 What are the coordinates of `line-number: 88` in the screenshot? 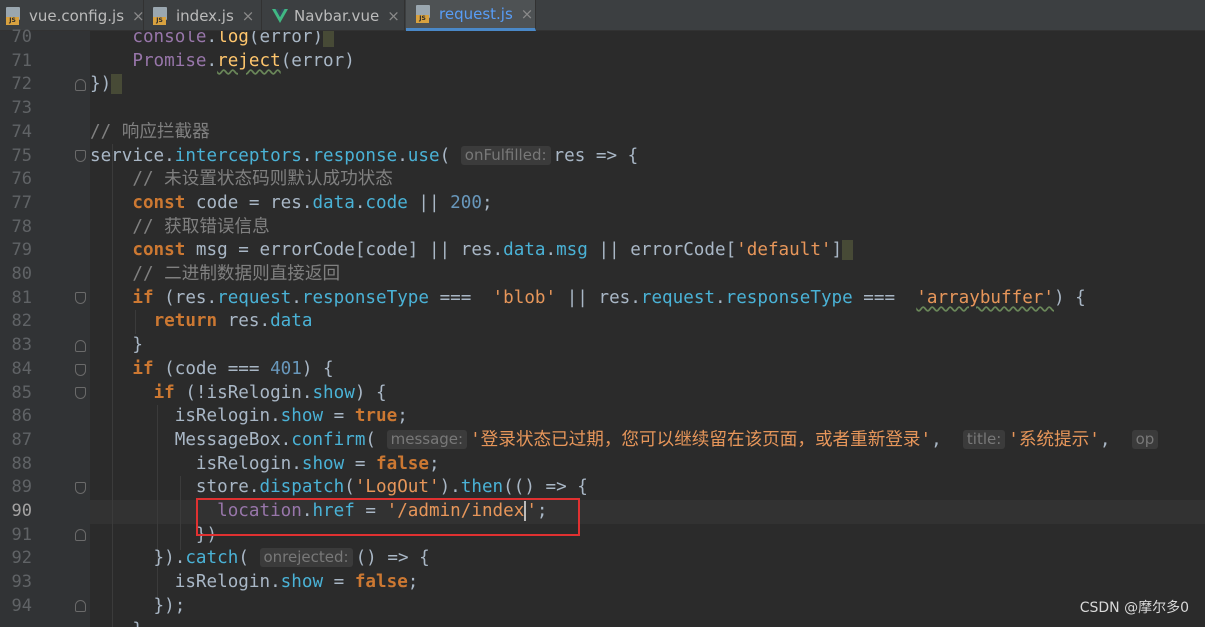 It's located at (21, 463).